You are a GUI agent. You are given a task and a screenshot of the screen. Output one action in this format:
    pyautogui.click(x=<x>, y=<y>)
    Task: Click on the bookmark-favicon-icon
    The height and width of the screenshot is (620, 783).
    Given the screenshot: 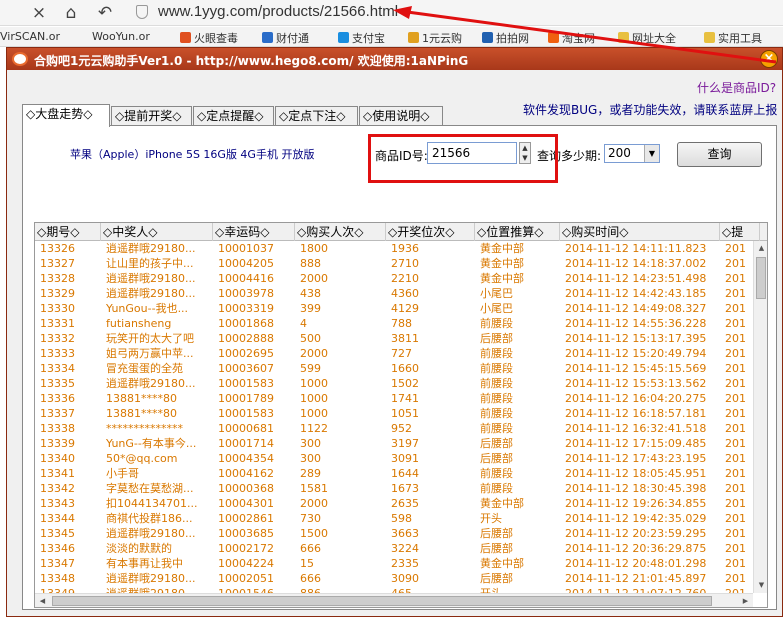 What is the action you would take?
    pyautogui.click(x=185, y=37)
    